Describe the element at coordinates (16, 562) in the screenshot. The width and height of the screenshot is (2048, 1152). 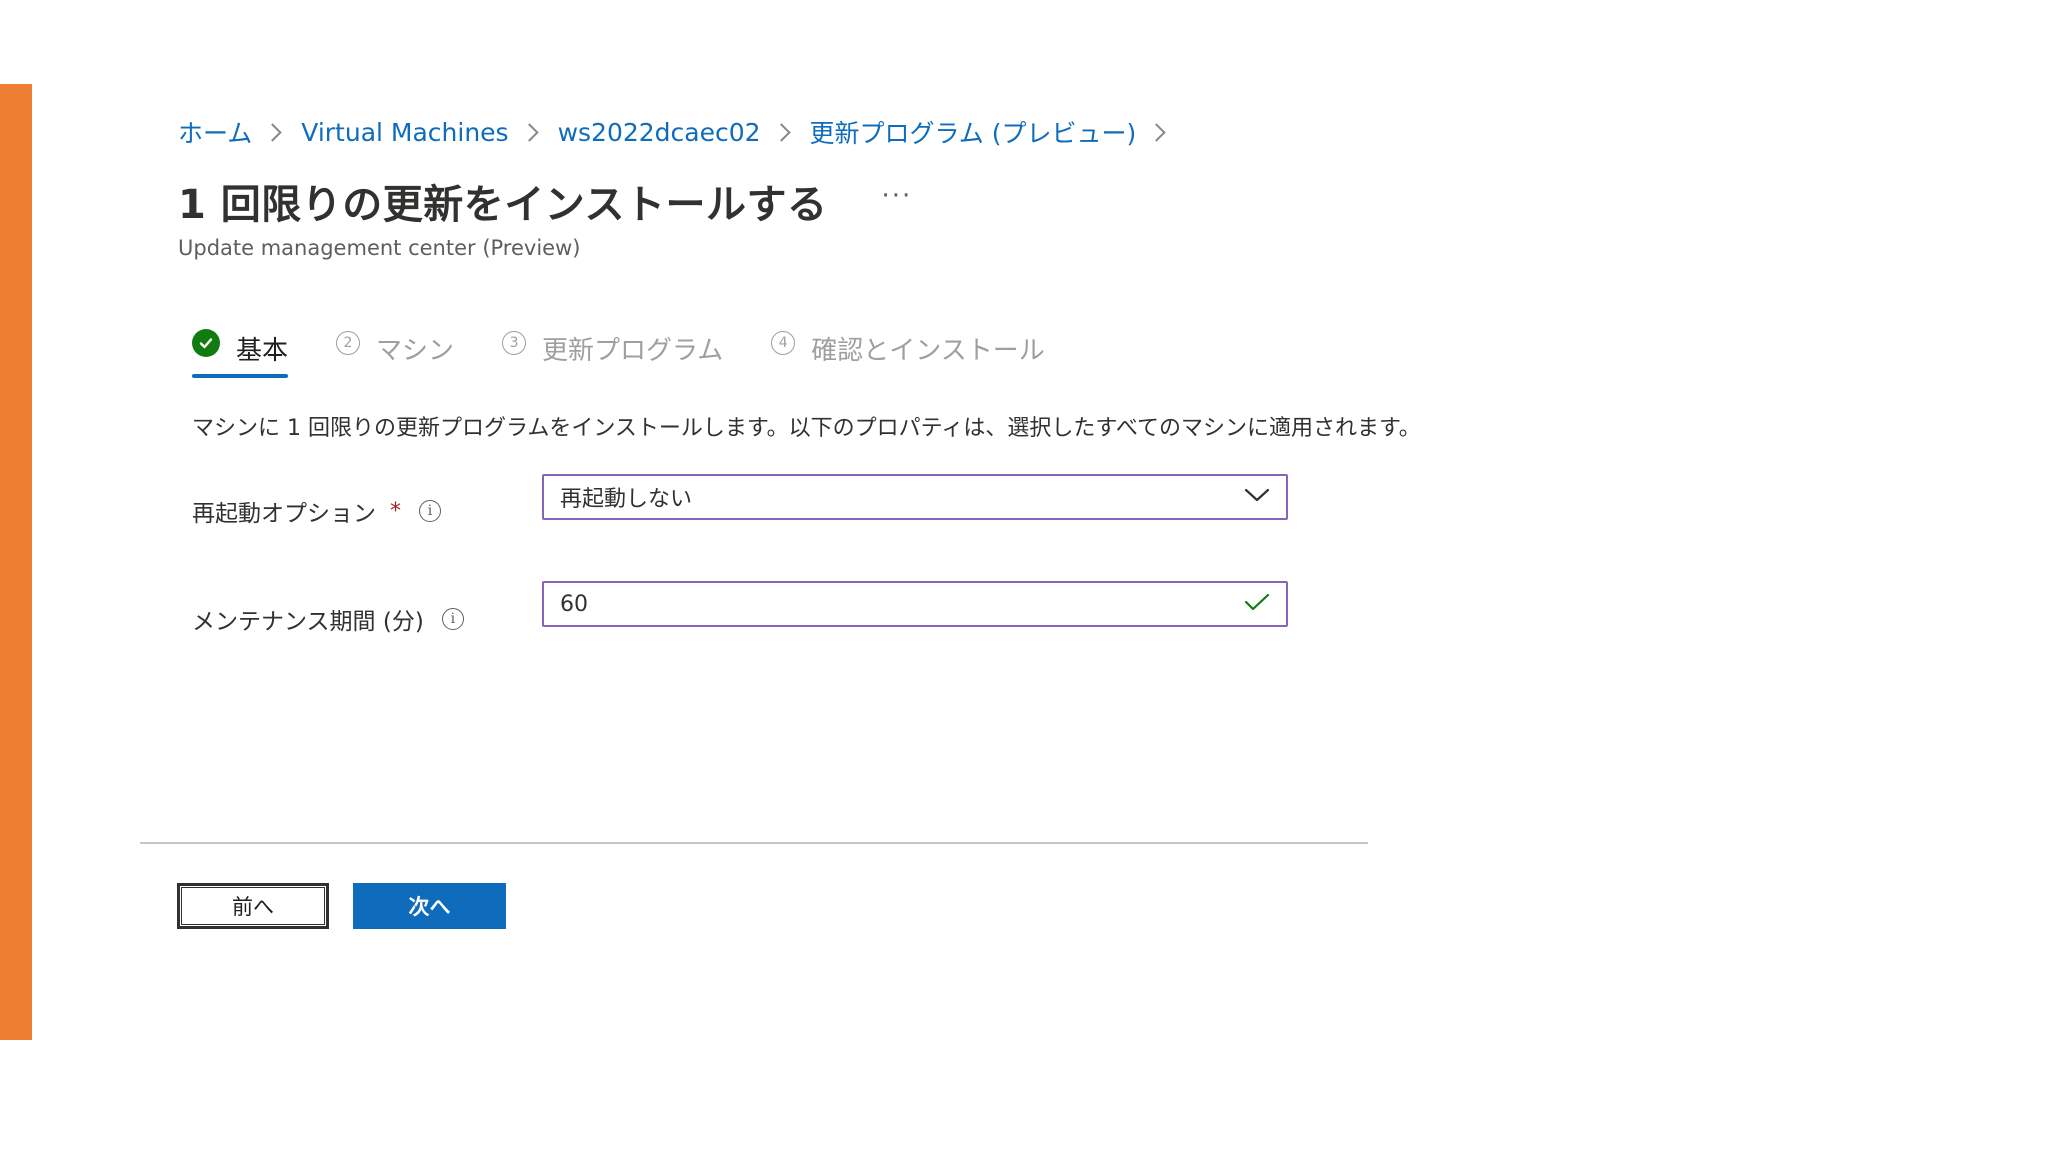
I see `accent-bar` at that location.